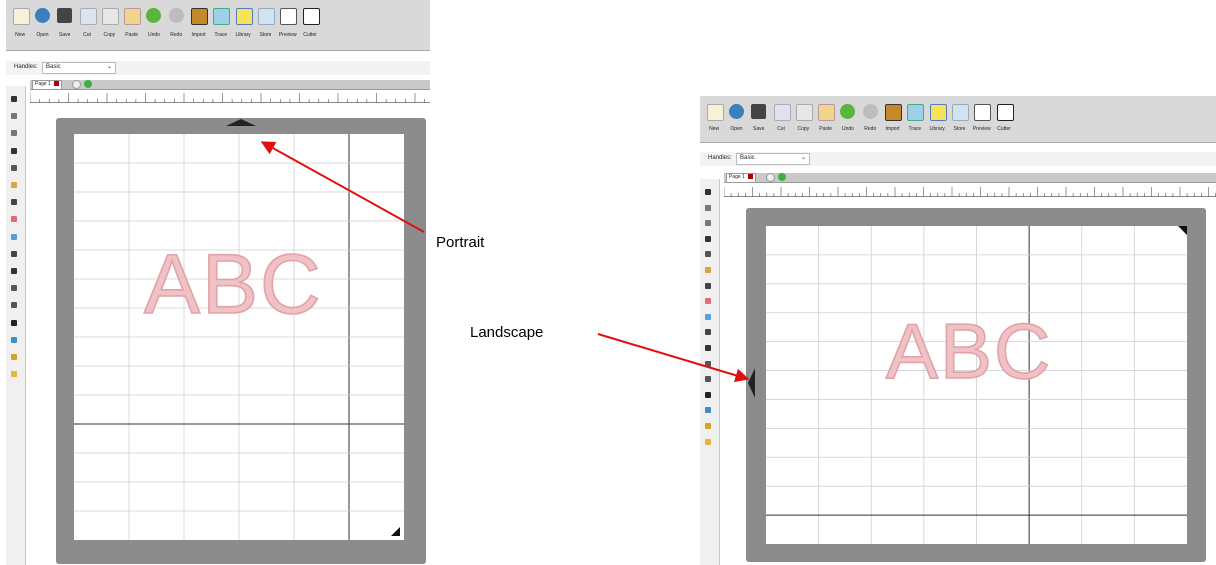 This screenshot has height=565, width=1216. Describe the element at coordinates (342, 187) in the screenshot. I see `portrait-arrow` at that location.